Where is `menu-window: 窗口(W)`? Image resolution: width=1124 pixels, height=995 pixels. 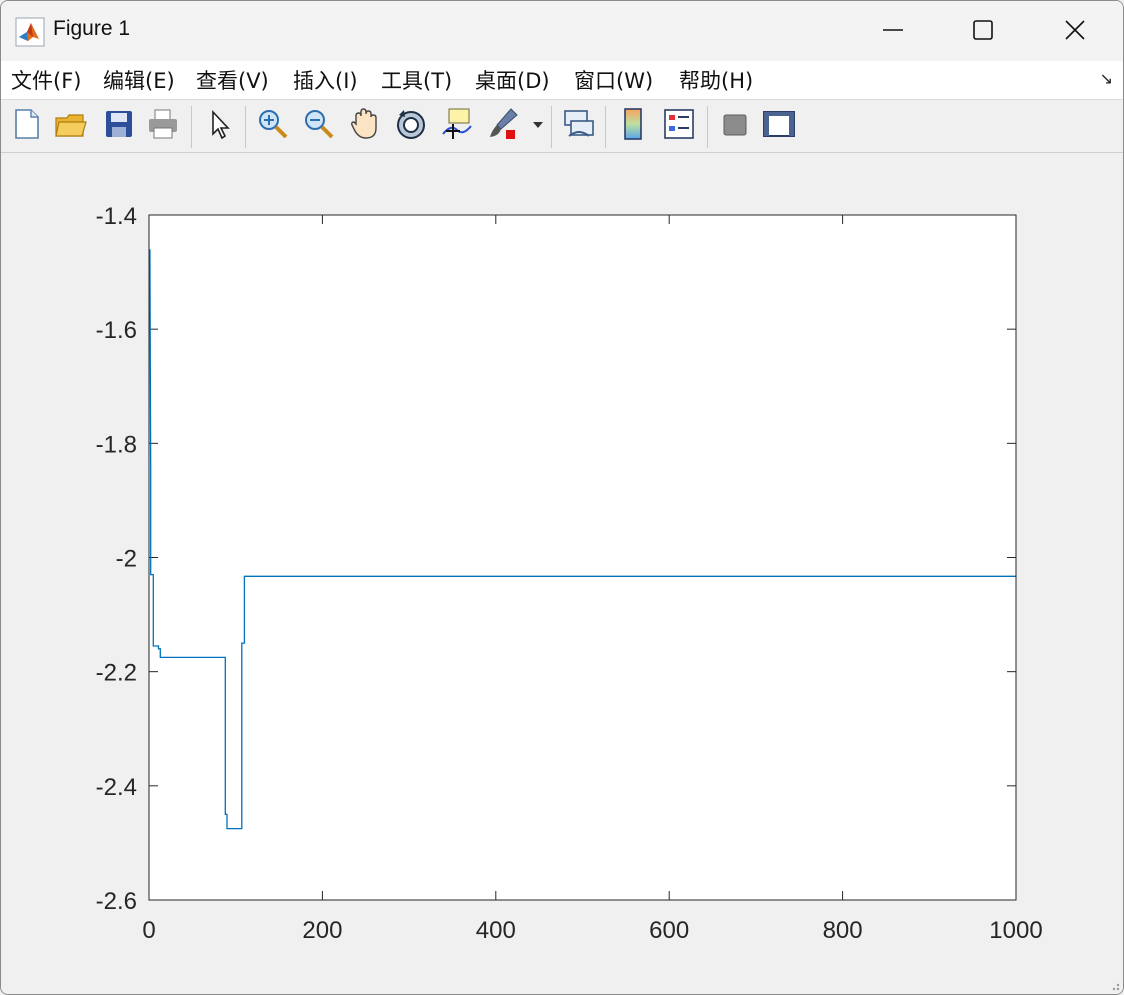 menu-window: 窗口(W) is located at coordinates (613, 80).